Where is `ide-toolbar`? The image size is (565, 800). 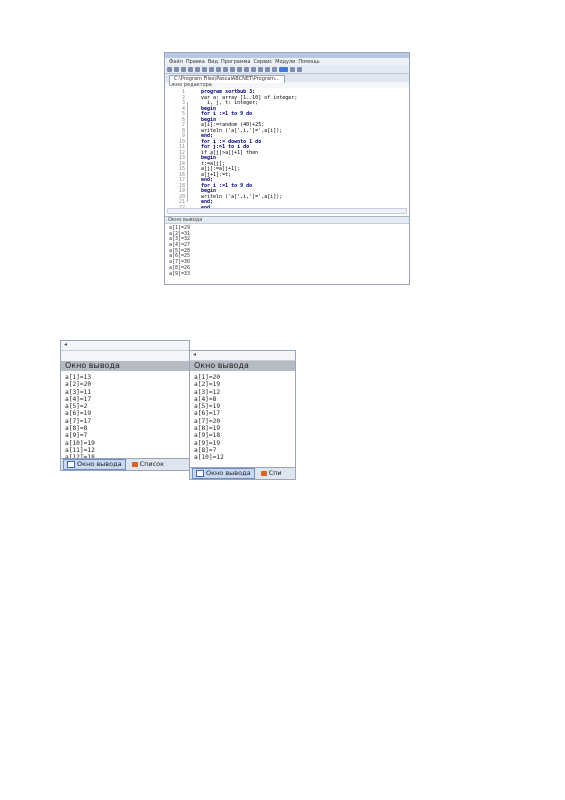
ide-toolbar is located at coordinates (287, 69).